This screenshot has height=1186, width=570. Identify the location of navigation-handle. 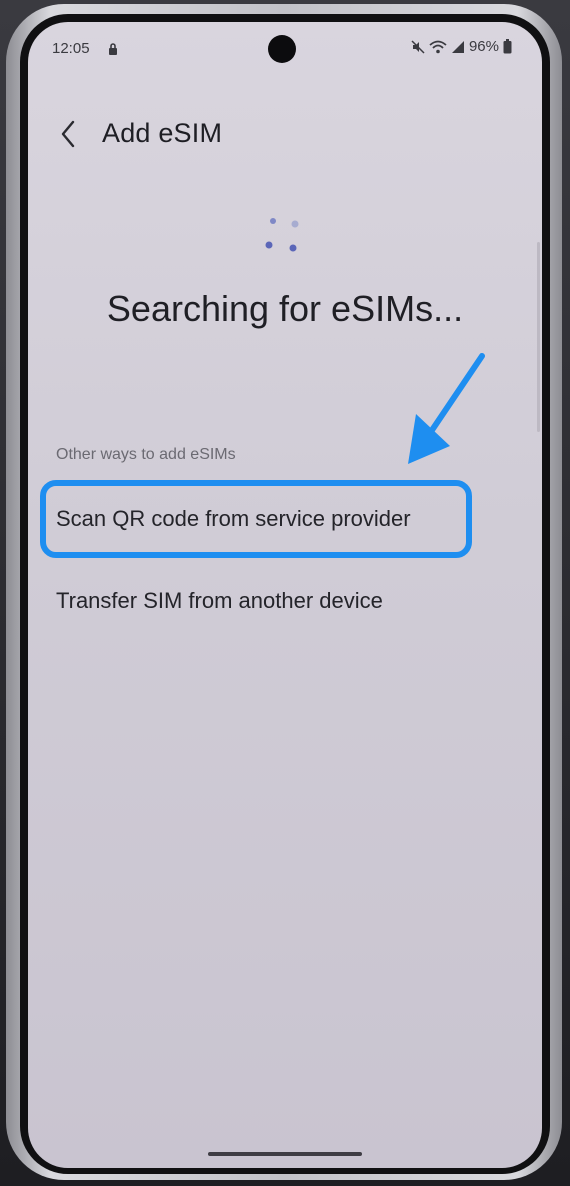
(285, 1154).